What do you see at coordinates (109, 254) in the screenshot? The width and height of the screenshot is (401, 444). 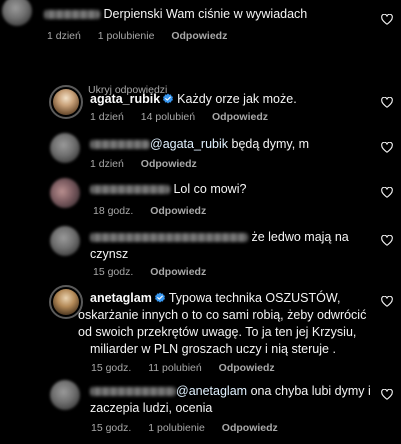 I see `comment-text-line2: czynsz` at bounding box center [109, 254].